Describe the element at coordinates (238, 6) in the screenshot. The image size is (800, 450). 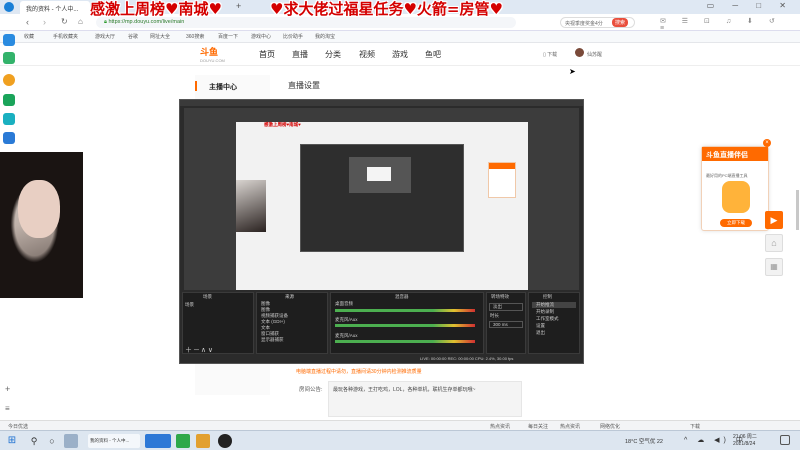
I see `new-tab-button: +` at that location.